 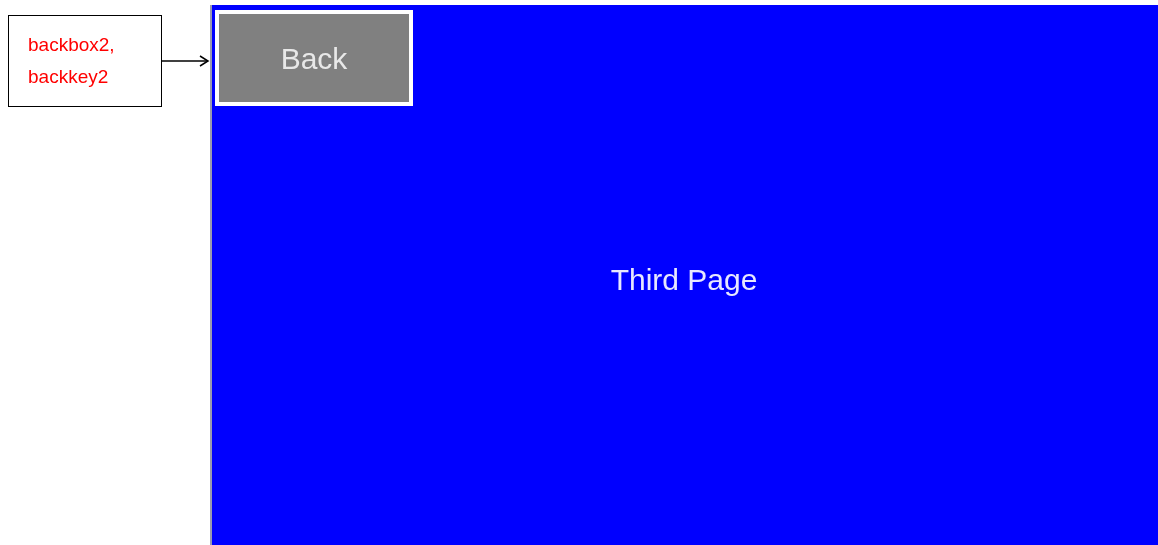 What do you see at coordinates (684, 280) in the screenshot?
I see `page-title: Third Page` at bounding box center [684, 280].